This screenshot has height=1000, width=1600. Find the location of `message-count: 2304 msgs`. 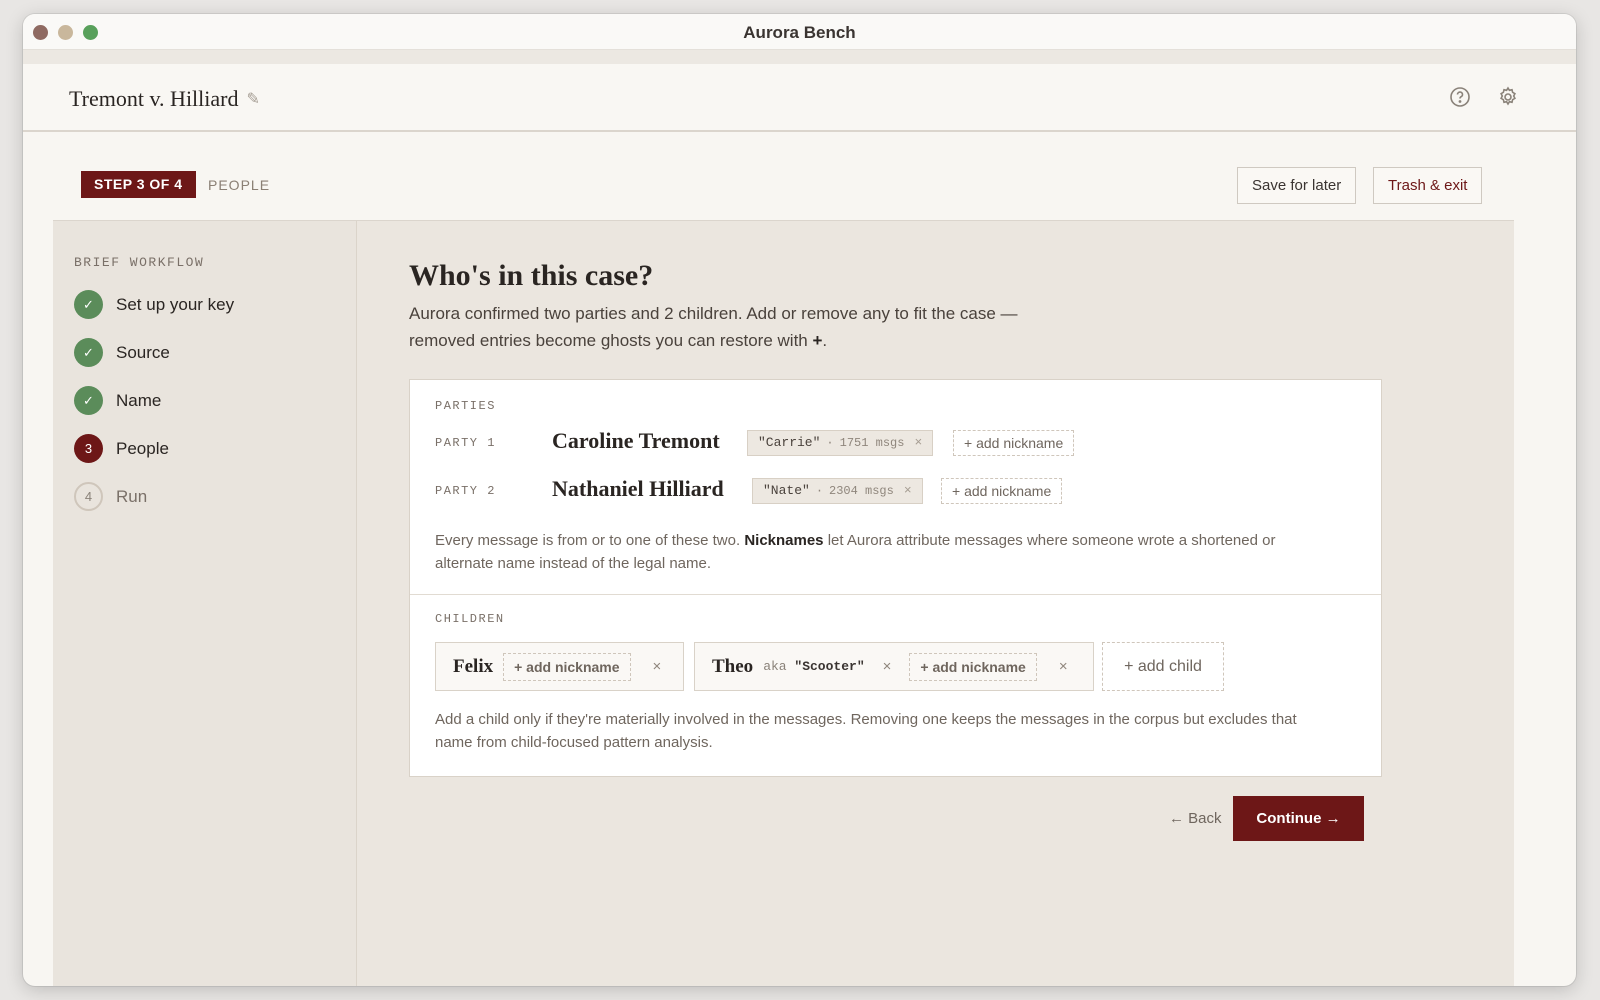

message-count: 2304 msgs is located at coordinates (861, 491).